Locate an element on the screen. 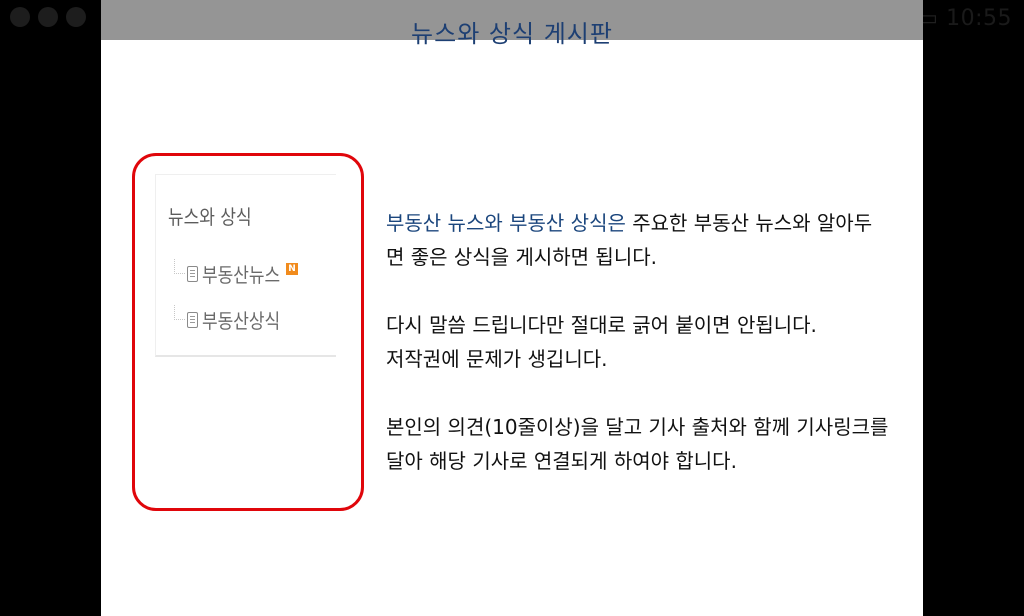 The width and height of the screenshot is (1024, 616). phone-icon is located at coordinates (76, 17).